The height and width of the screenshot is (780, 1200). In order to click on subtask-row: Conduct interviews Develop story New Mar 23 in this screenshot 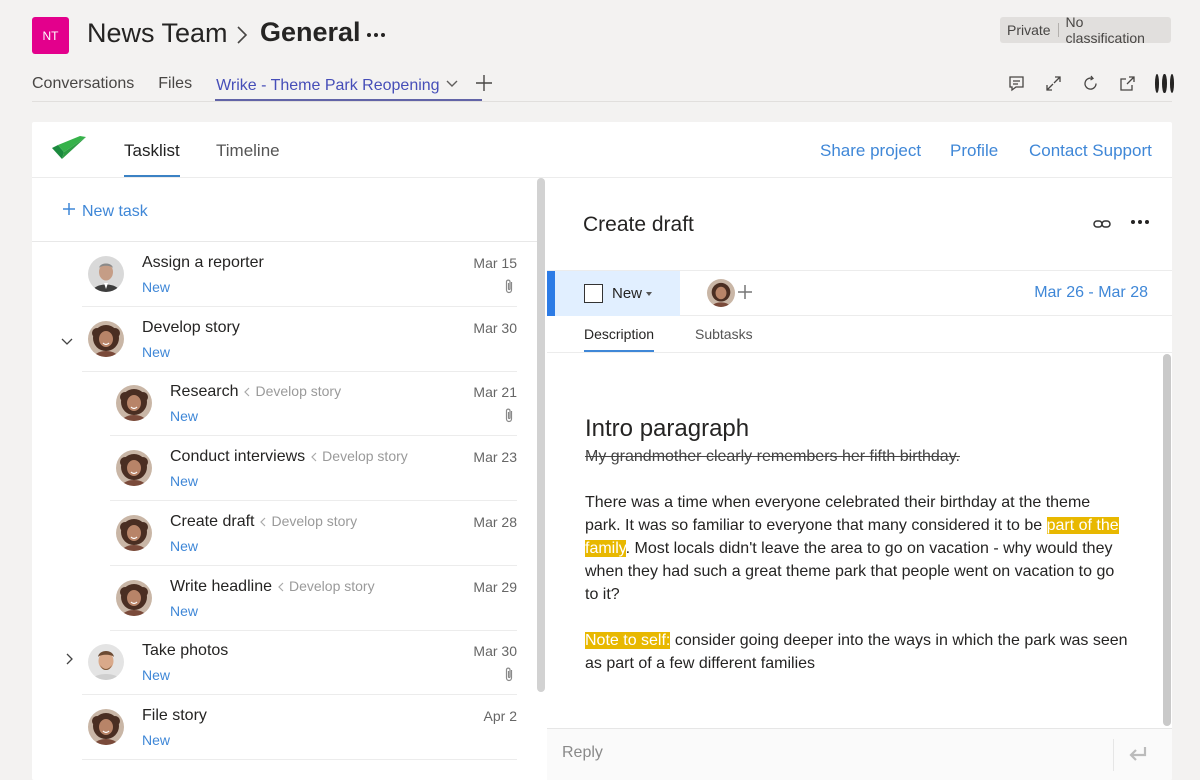, I will do `click(313, 469)`.